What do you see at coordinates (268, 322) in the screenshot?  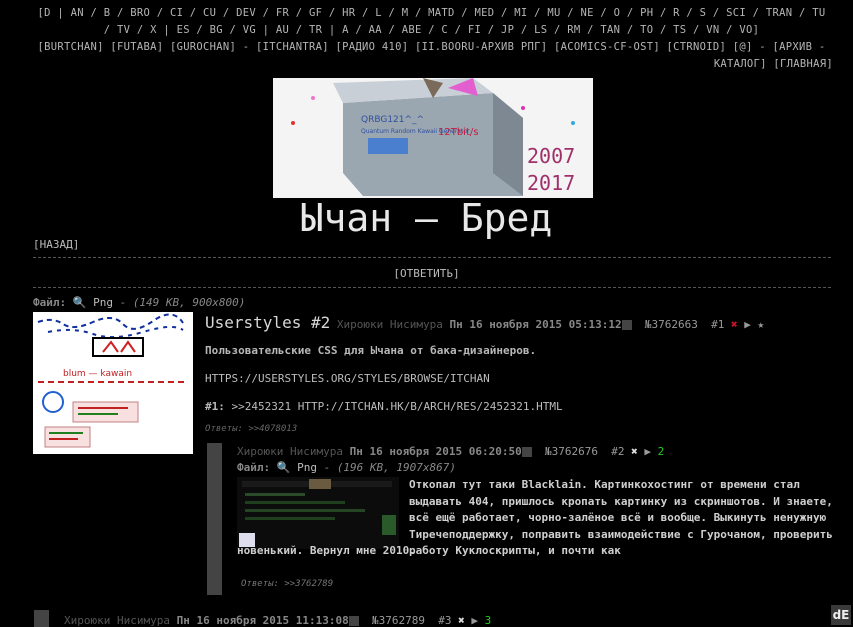 I see `op-subject: Userstyles #2` at bounding box center [268, 322].